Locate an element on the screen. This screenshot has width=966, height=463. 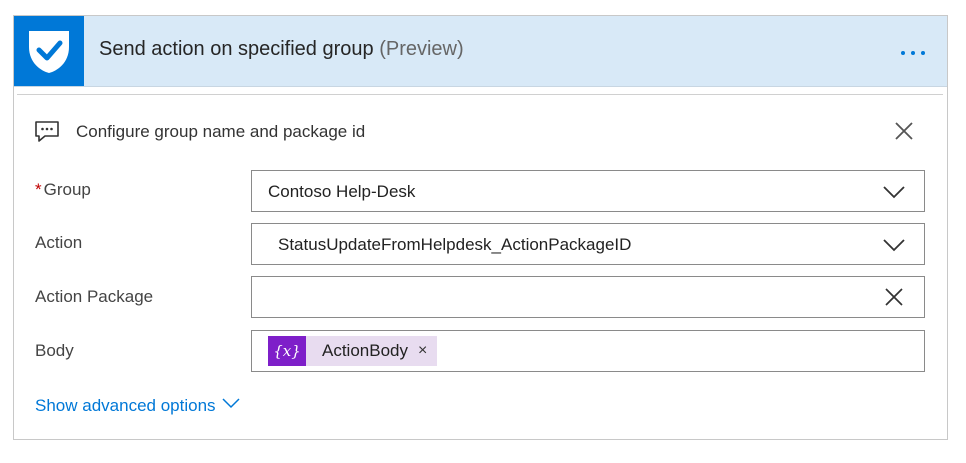
close-button is located at coordinates (904, 131).